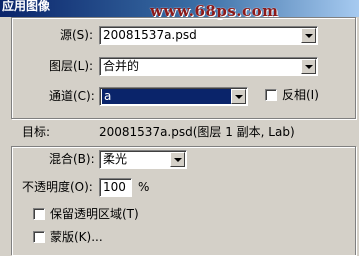 The height and width of the screenshot is (256, 359). Describe the element at coordinates (57, 187) in the screenshot. I see `opacity-label: 不透明度(O):` at that location.